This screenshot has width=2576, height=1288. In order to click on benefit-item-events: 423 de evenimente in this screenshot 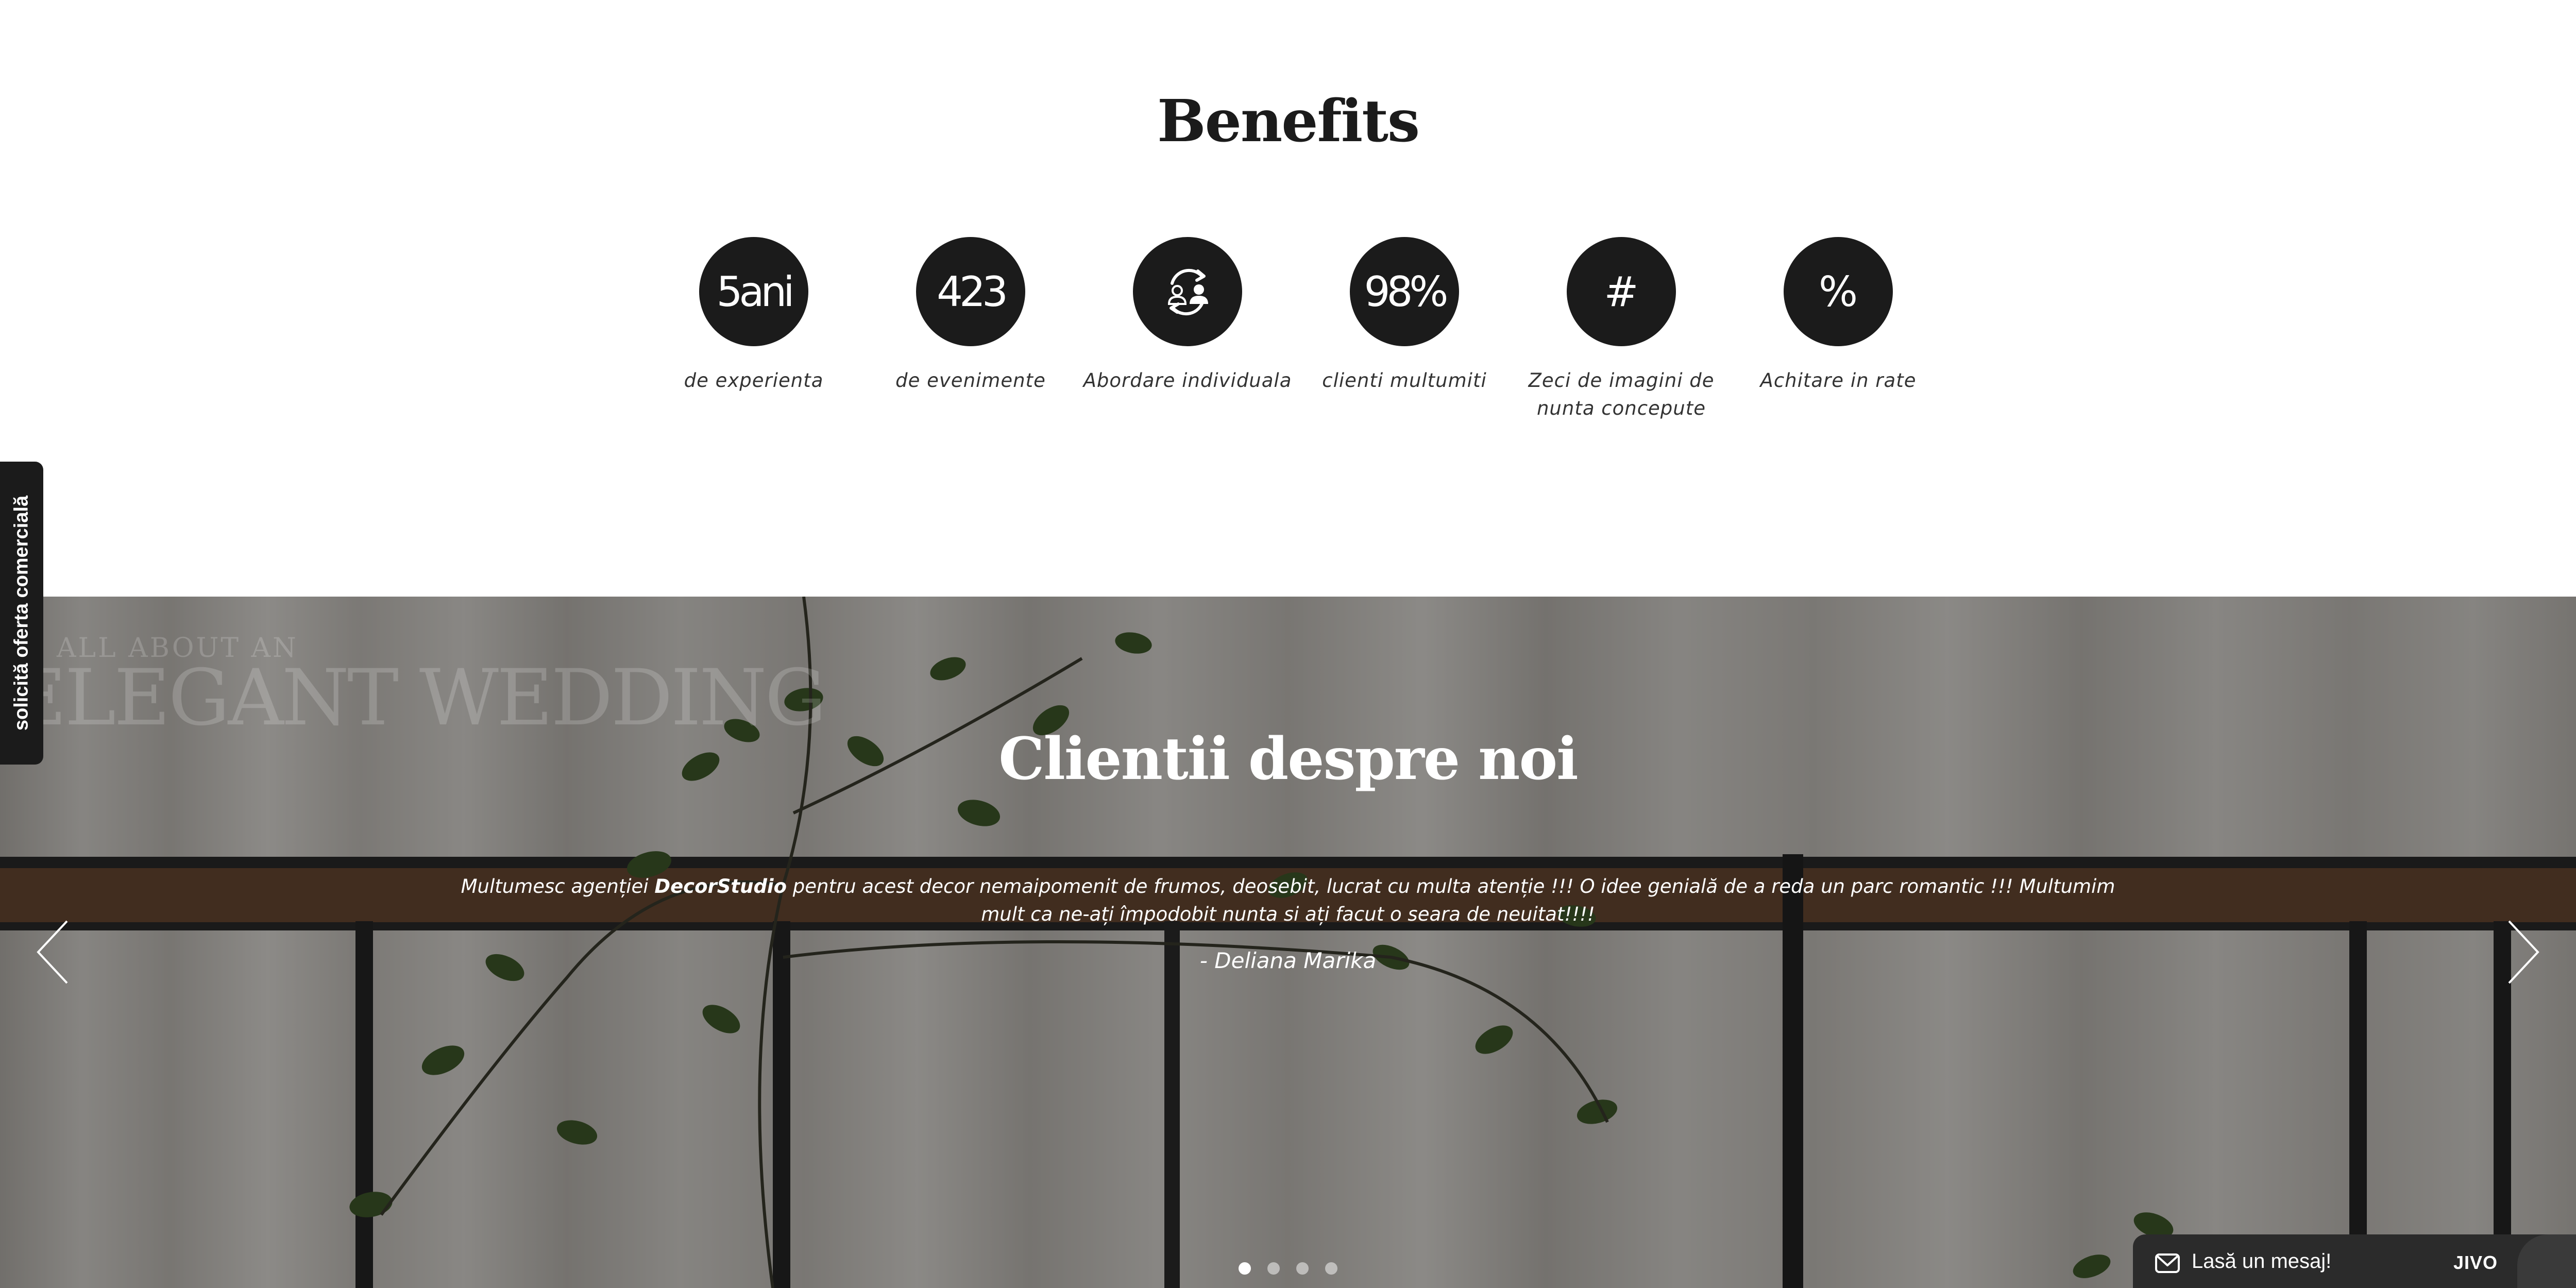, I will do `click(970, 316)`.